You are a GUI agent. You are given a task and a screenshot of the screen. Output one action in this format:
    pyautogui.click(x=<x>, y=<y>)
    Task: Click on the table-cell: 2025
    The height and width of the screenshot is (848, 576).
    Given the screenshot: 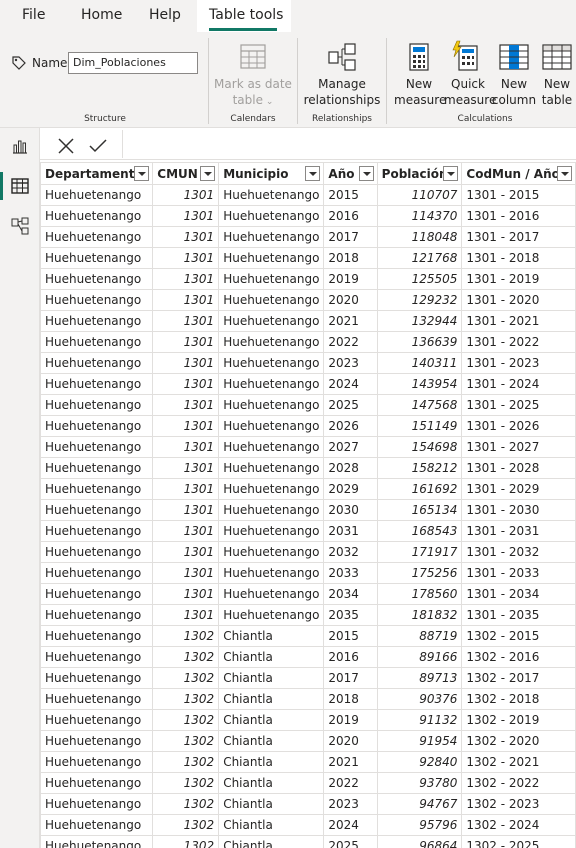 What is the action you would take?
    pyautogui.click(x=350, y=405)
    